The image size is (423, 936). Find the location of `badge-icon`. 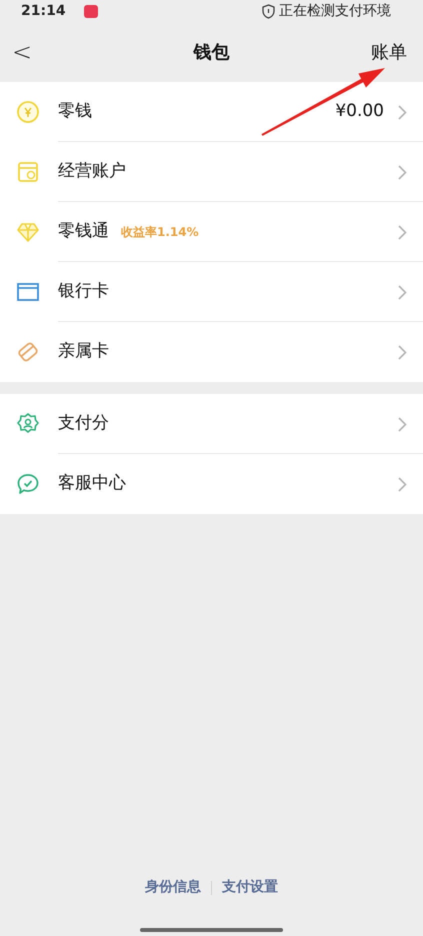

badge-icon is located at coordinates (28, 424).